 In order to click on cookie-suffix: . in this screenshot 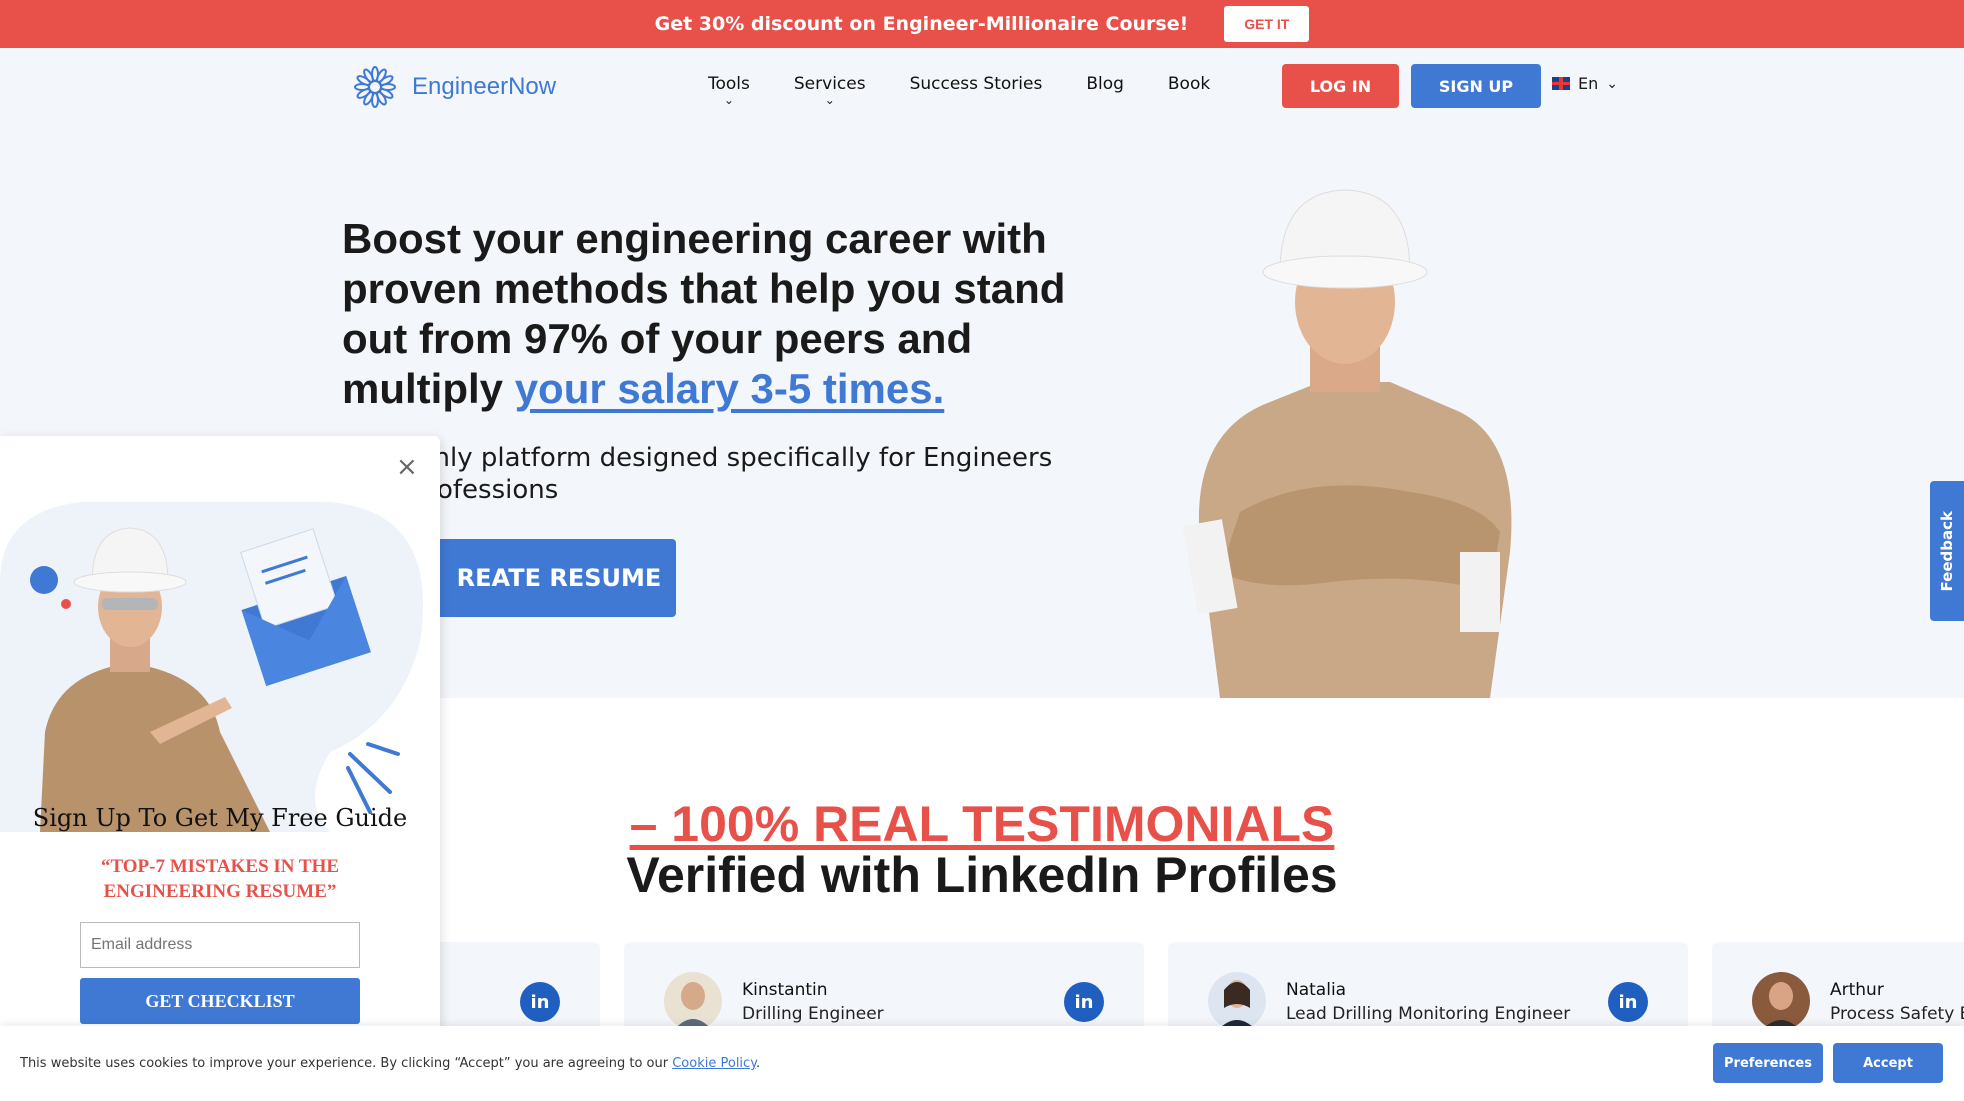, I will do `click(758, 1063)`.